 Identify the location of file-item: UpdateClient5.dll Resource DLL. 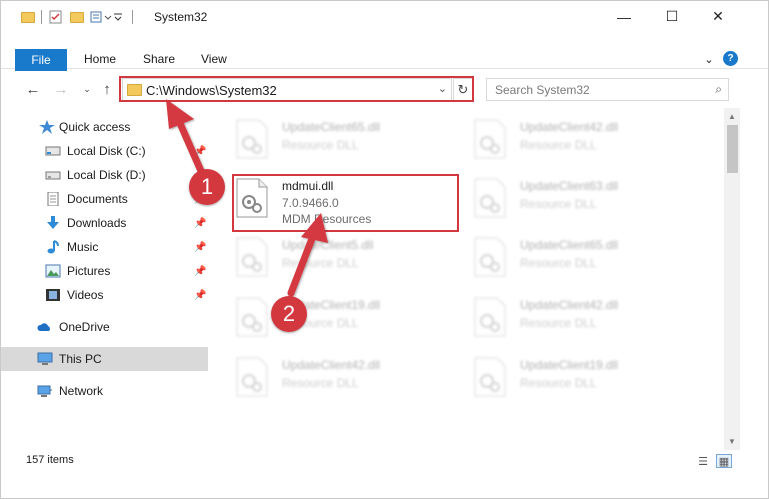
(350, 257).